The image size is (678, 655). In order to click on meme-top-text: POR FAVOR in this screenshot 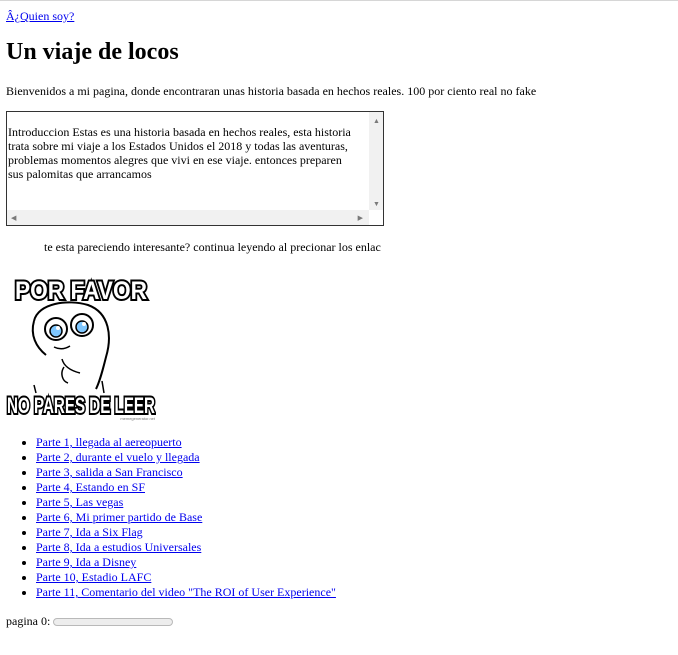, I will do `click(81, 291)`.